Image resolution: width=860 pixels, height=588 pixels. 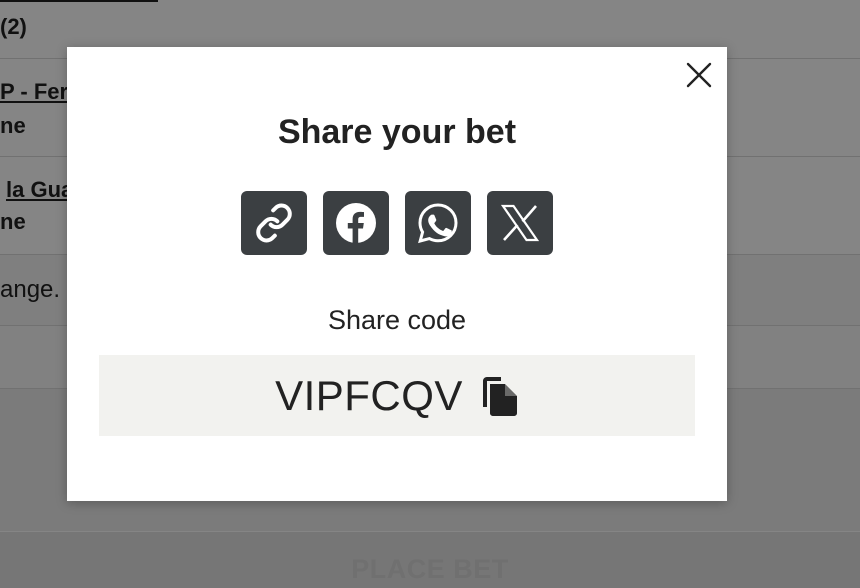 I want to click on close-button, so click(x=699, y=75).